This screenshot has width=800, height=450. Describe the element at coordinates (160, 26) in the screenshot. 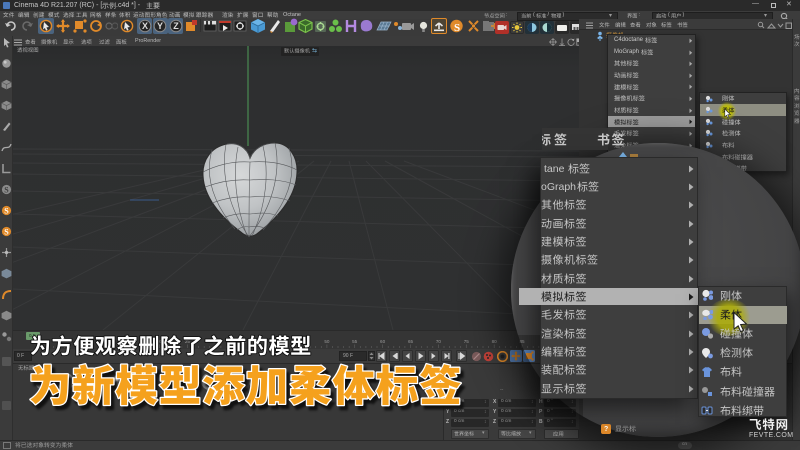

I see `svg-text: Y` at that location.